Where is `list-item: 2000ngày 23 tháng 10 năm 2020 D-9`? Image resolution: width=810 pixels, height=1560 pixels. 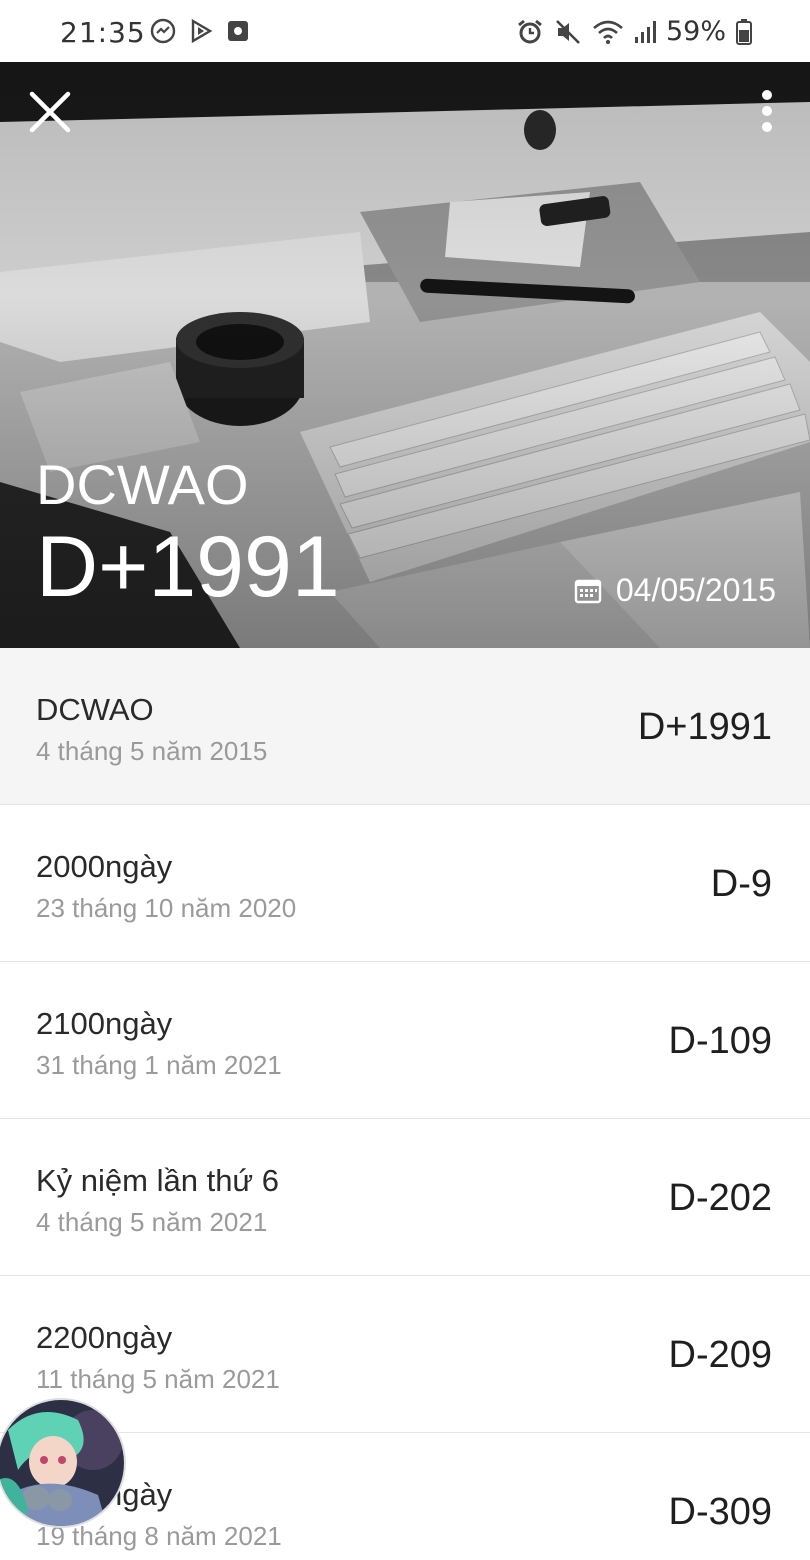 list-item: 2000ngày 23 tháng 10 năm 2020 D-9 is located at coordinates (405, 883).